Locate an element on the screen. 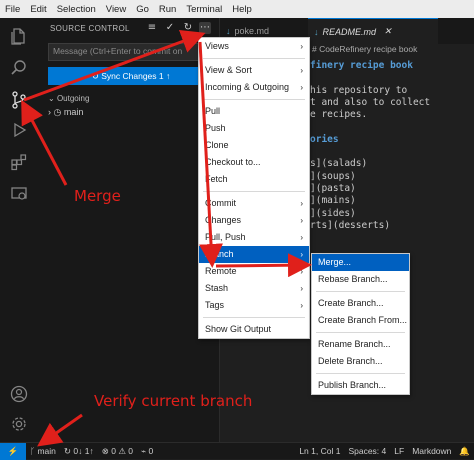 The image size is (474, 460). more-actions-icon: ⋯ is located at coordinates (205, 28).